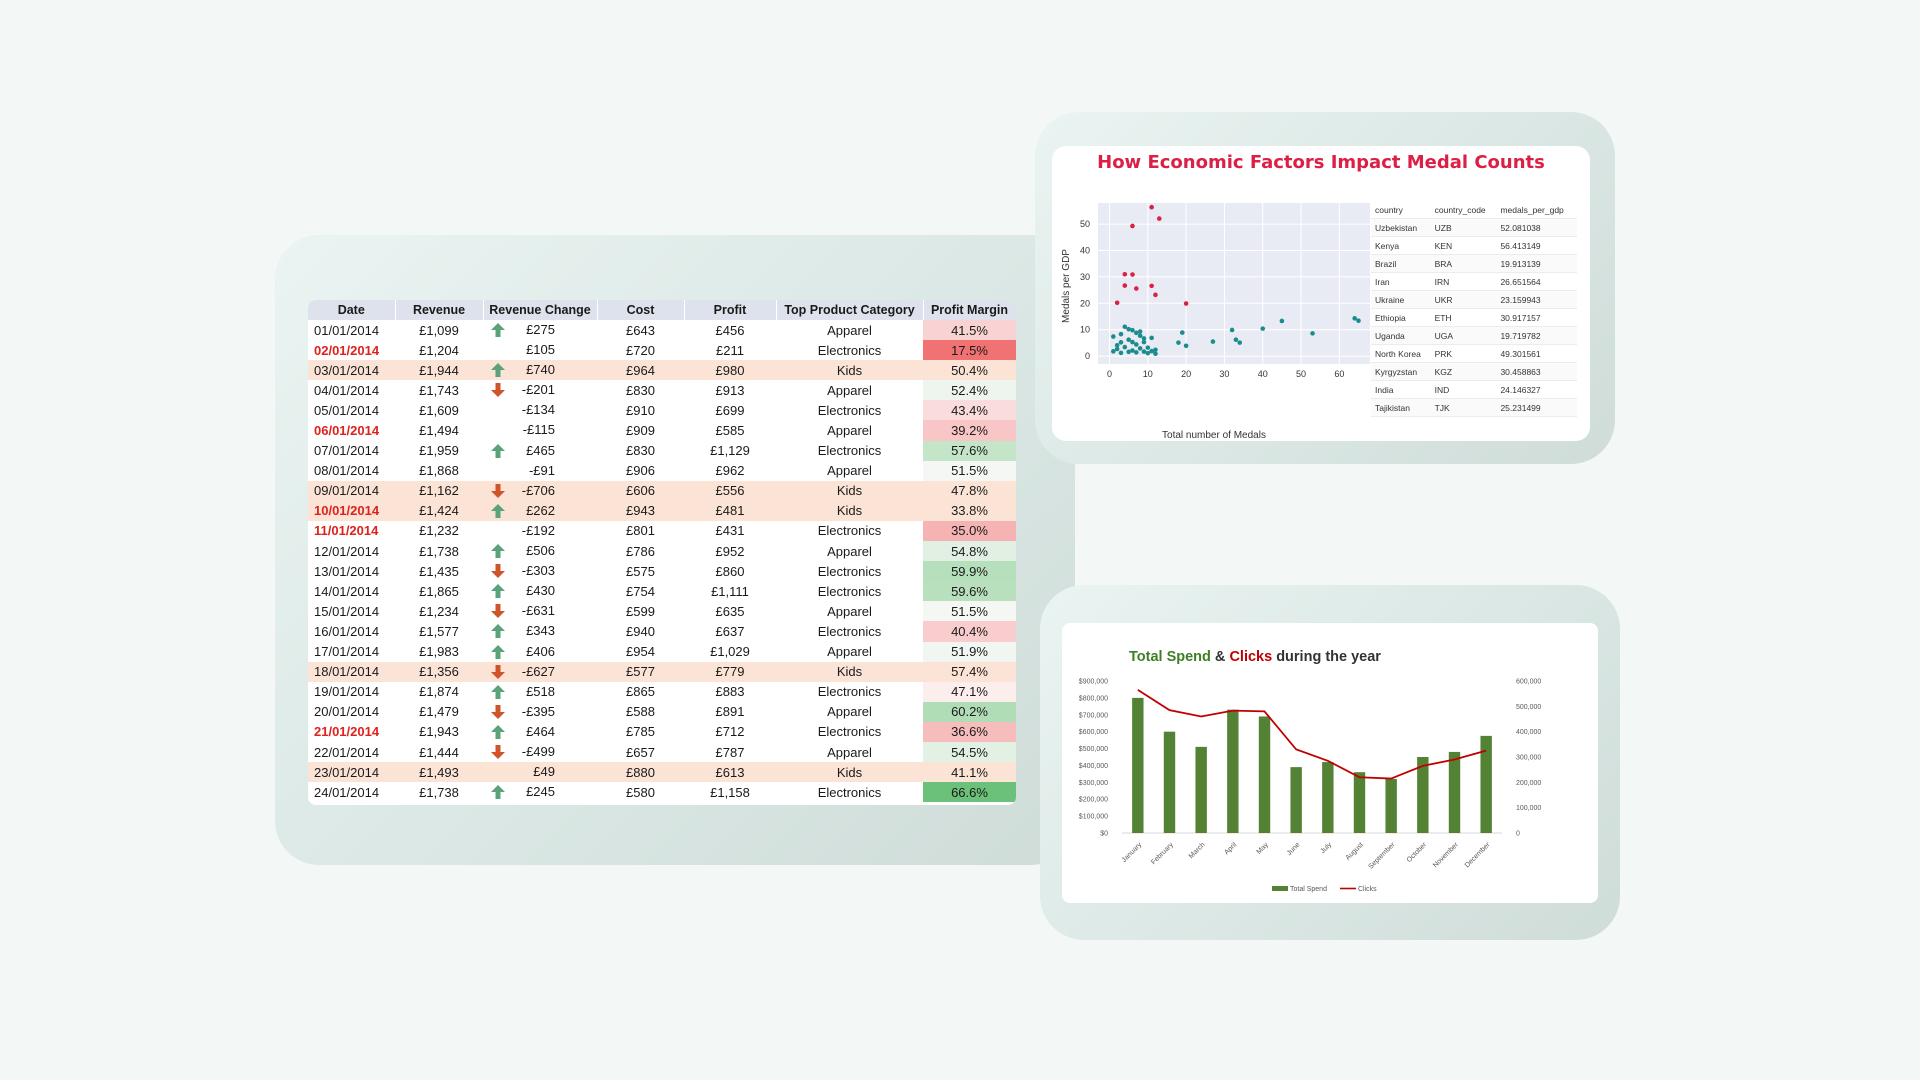  What do you see at coordinates (640, 772) in the screenshot?
I see `cost-cell: £880` at bounding box center [640, 772].